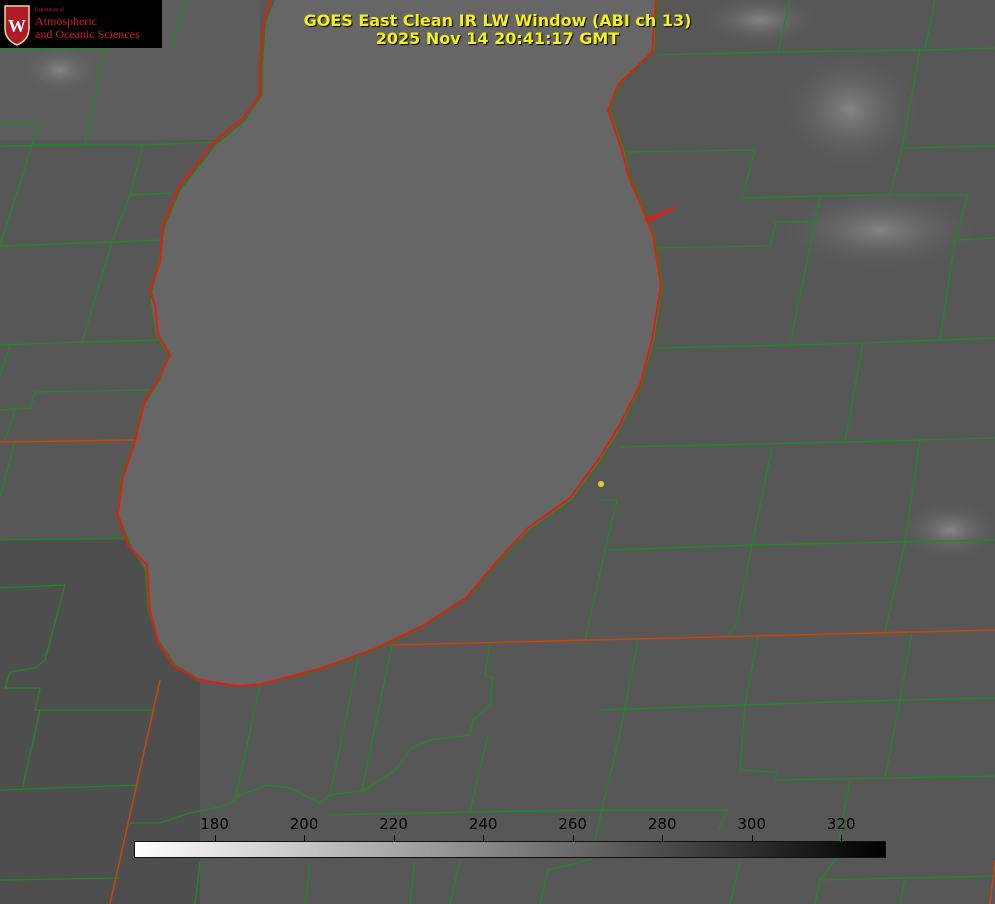 This screenshot has height=904, width=995. I want to click on colorbar-tick-label: 220, so click(393, 824).